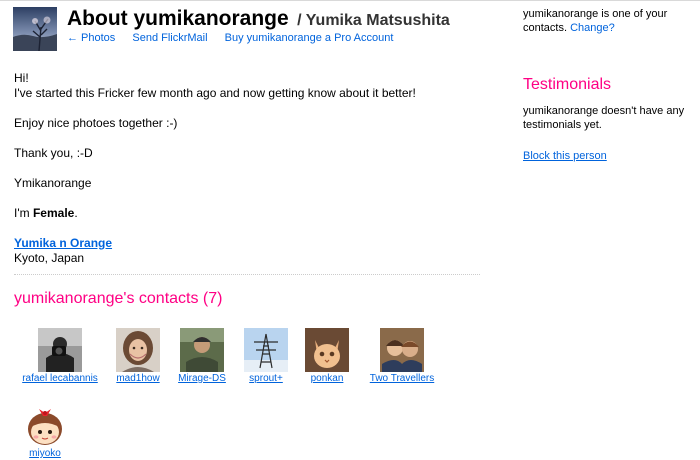 Image resolution: width=700 pixels, height=460 pixels. Describe the element at coordinates (53, 213) in the screenshot. I see `gender-value: Female` at that location.